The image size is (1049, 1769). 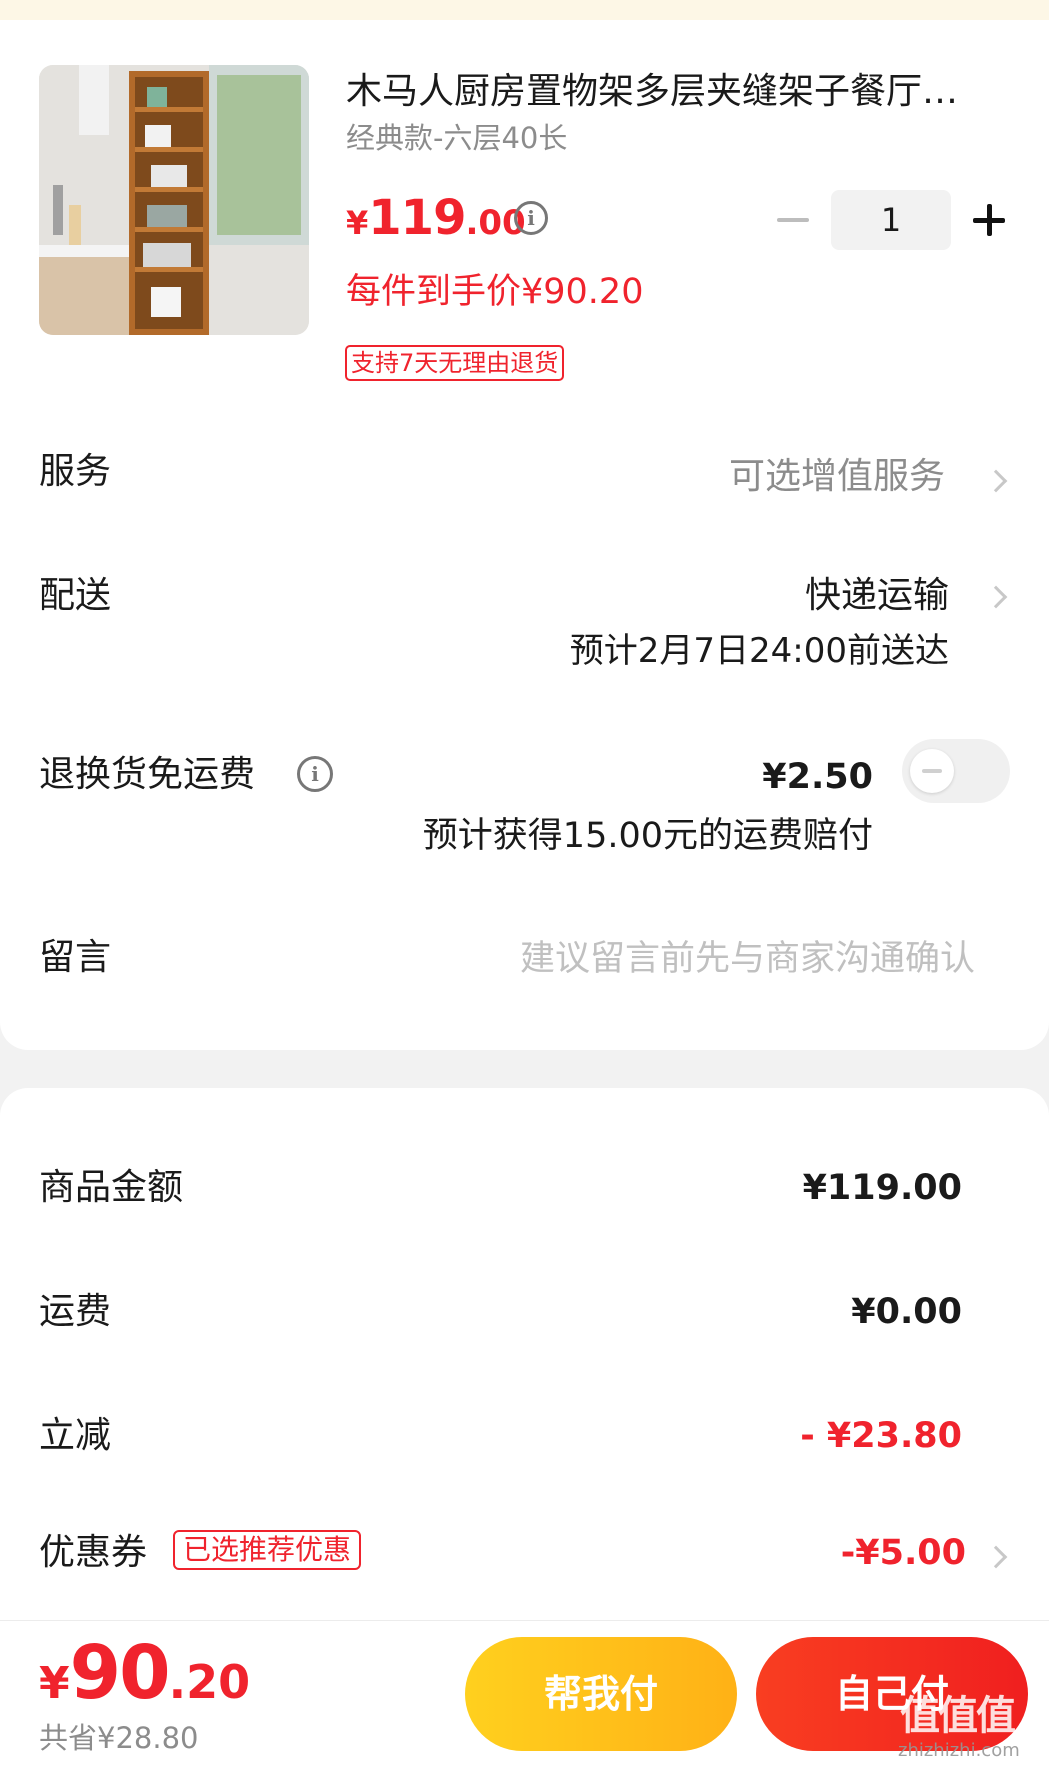 I want to click on goods-amount-label: 商品金额, so click(x=111, y=1187).